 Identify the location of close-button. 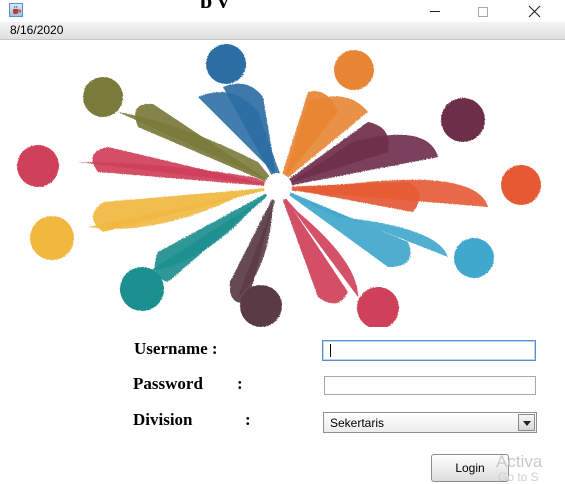
(534, 11).